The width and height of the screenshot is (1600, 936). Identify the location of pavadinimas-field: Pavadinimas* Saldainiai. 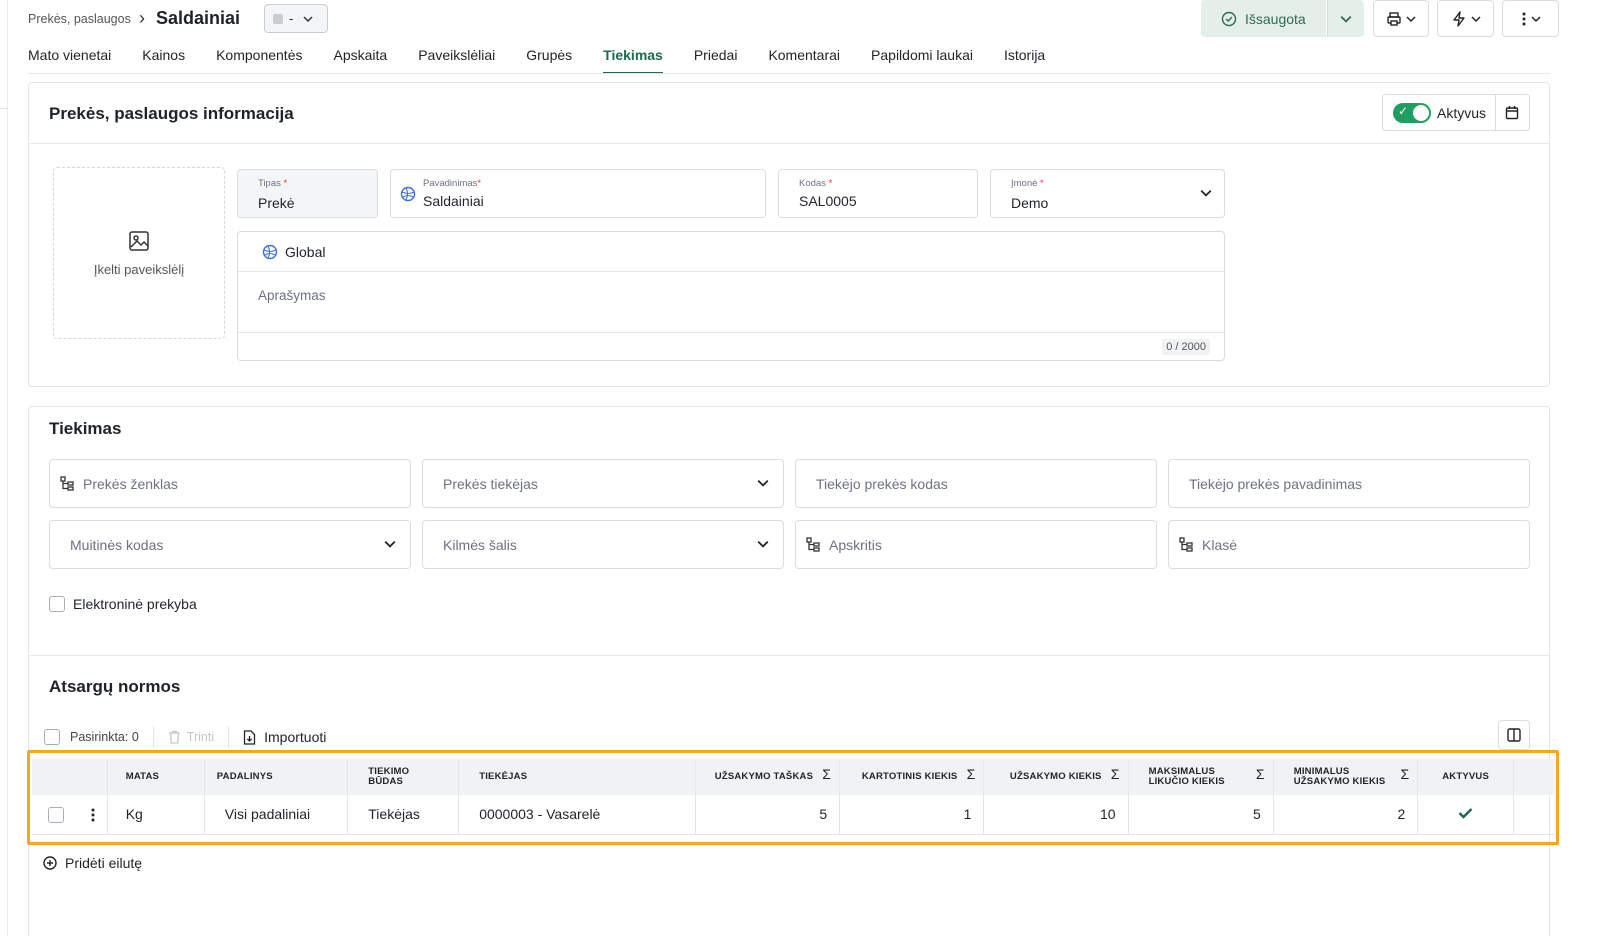
(578, 193).